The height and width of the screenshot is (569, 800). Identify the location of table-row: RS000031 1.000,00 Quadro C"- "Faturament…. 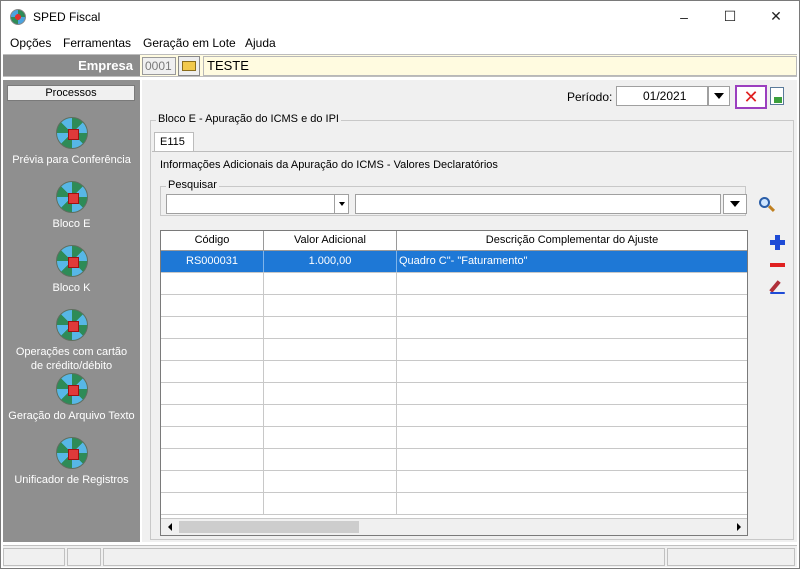
(454, 262).